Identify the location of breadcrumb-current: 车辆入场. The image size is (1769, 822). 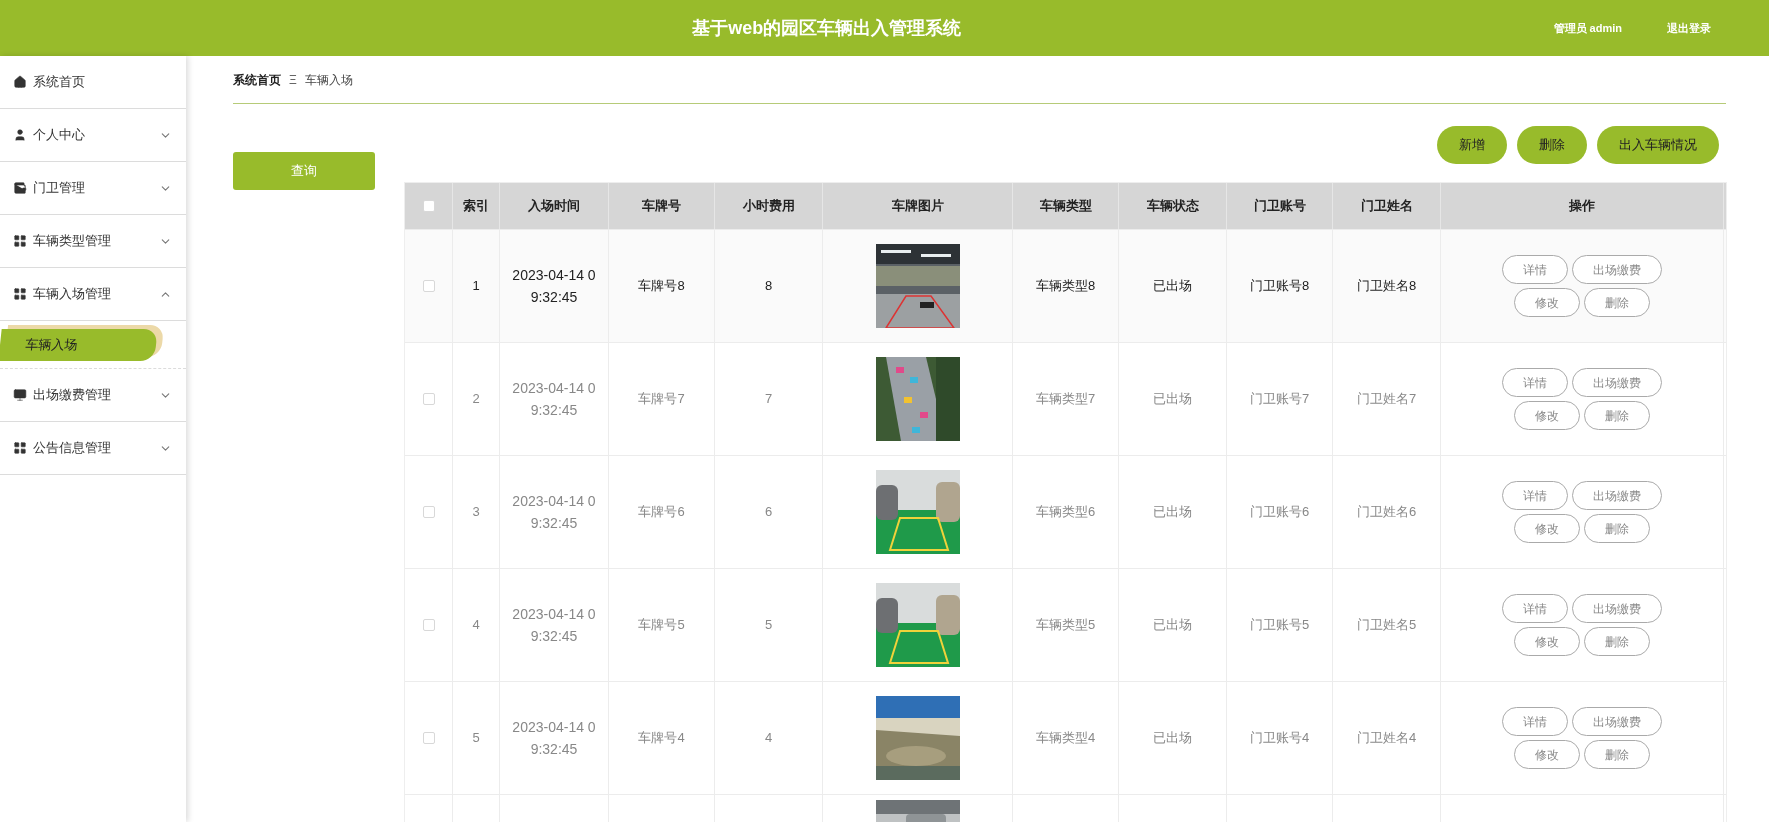
(328, 80).